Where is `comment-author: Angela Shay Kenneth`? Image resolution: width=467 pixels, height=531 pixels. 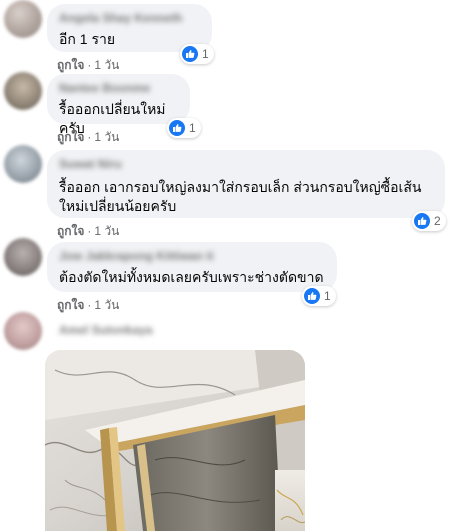 comment-author: Angela Shay Kenneth is located at coordinates (129, 18).